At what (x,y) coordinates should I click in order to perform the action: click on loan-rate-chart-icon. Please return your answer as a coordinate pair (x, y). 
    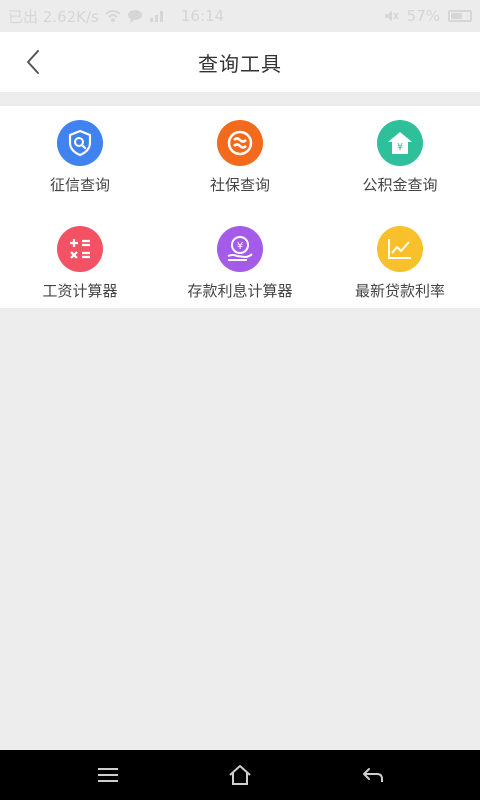
    Looking at the image, I should click on (400, 249).